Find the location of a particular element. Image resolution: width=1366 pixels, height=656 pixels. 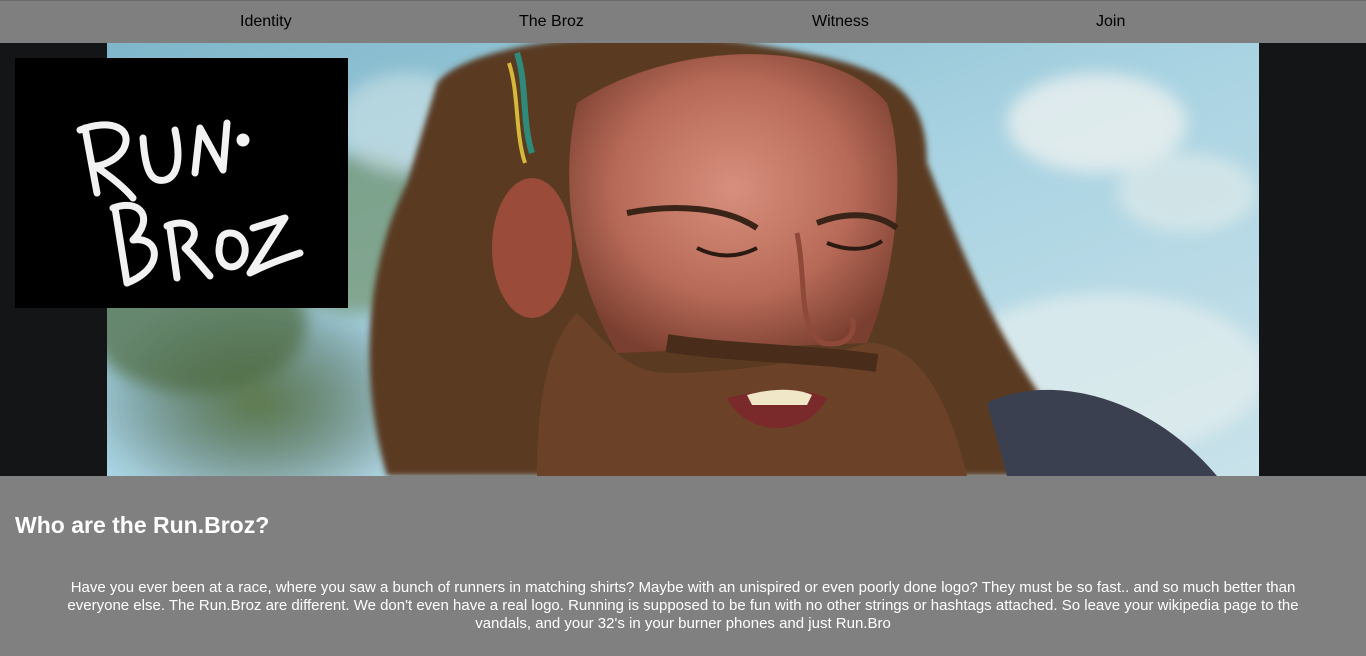

nav-link-identity: Identity is located at coordinates (266, 22).